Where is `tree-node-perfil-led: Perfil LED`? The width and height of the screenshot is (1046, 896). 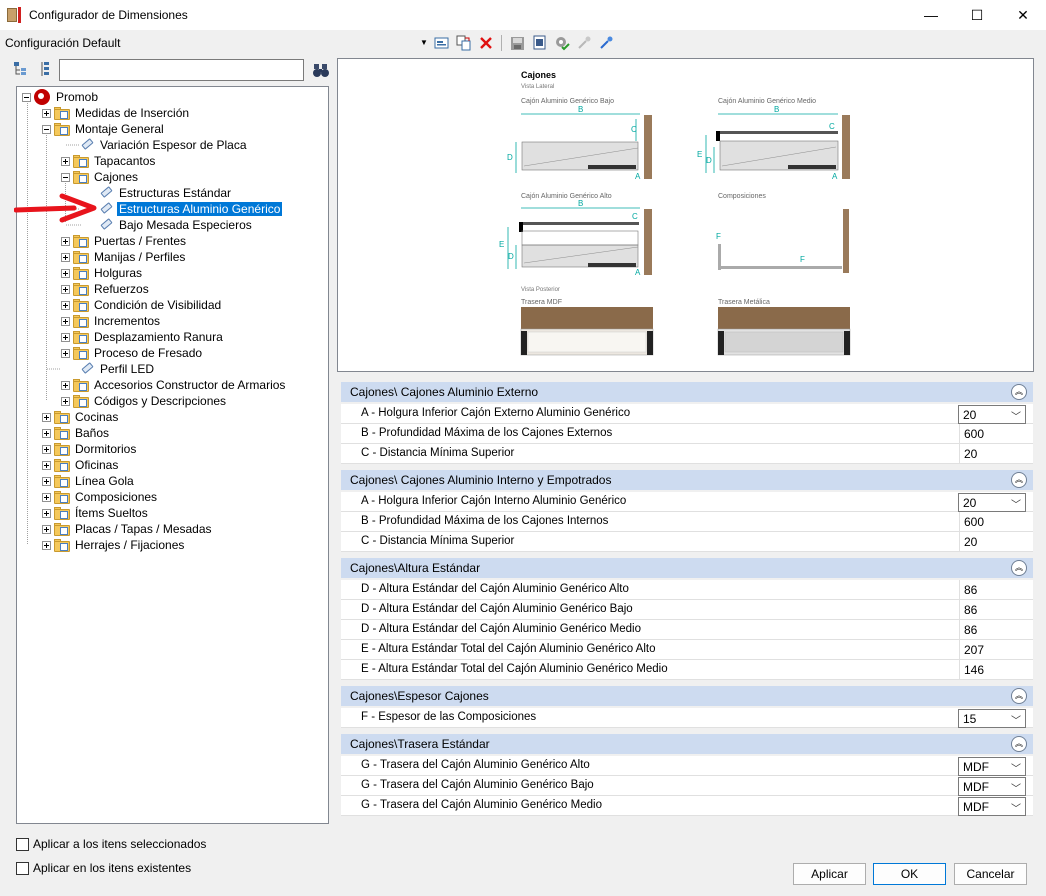 tree-node-perfil-led: Perfil LED is located at coordinates (117, 369).